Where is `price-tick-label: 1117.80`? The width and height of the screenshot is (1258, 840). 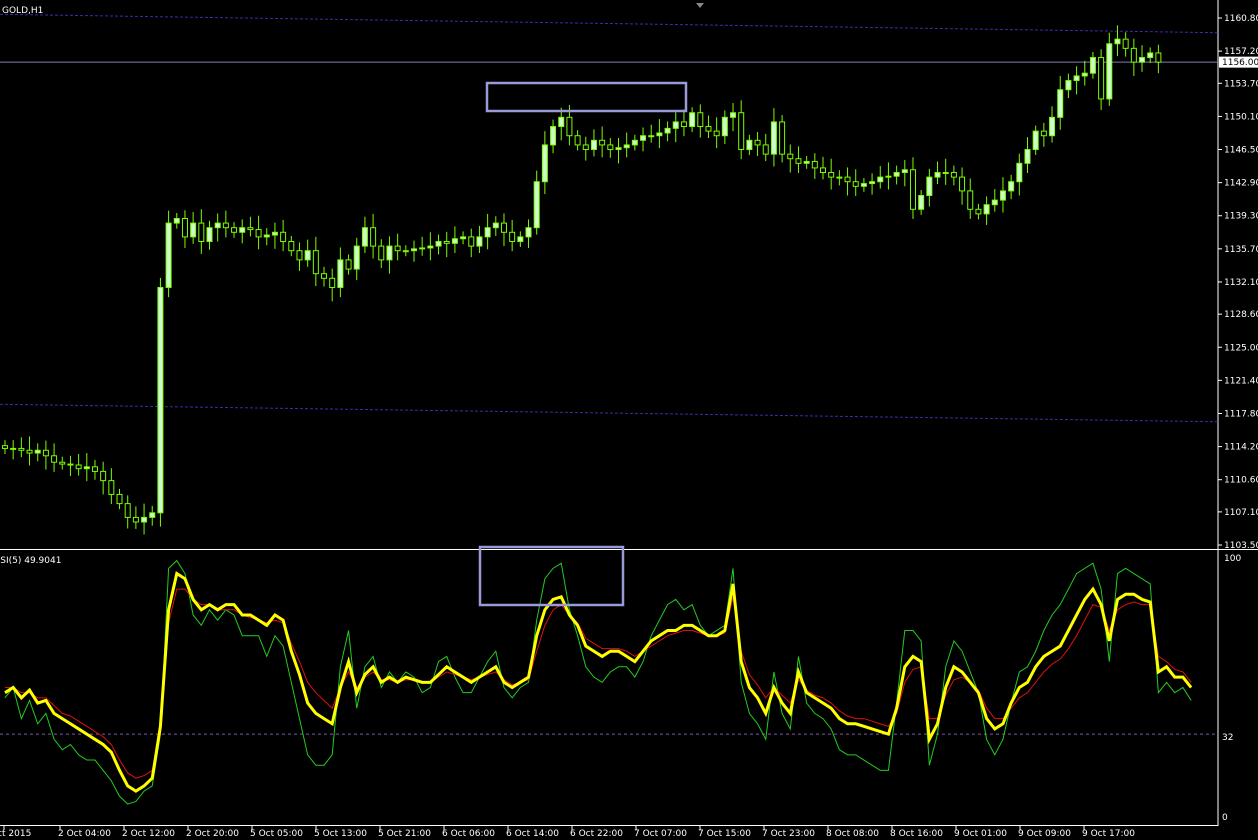
price-tick-label: 1117.80 is located at coordinates (1241, 414).